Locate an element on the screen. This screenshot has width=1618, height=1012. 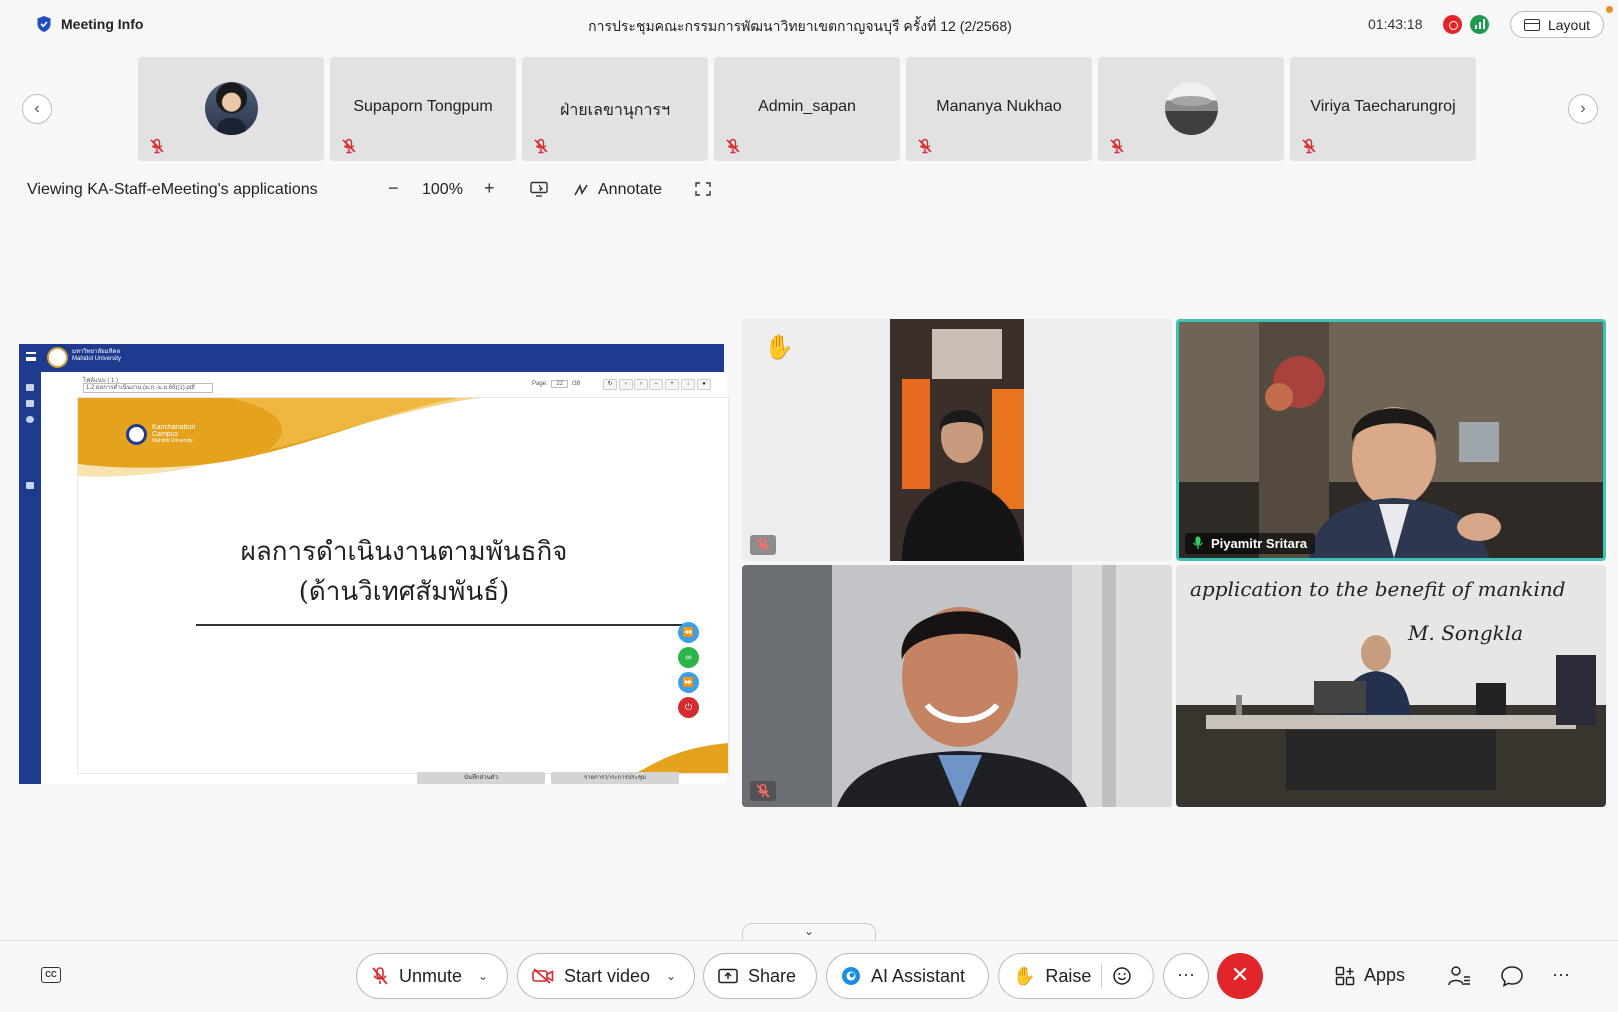
slide-footer-wave is located at coordinates (682, 758).